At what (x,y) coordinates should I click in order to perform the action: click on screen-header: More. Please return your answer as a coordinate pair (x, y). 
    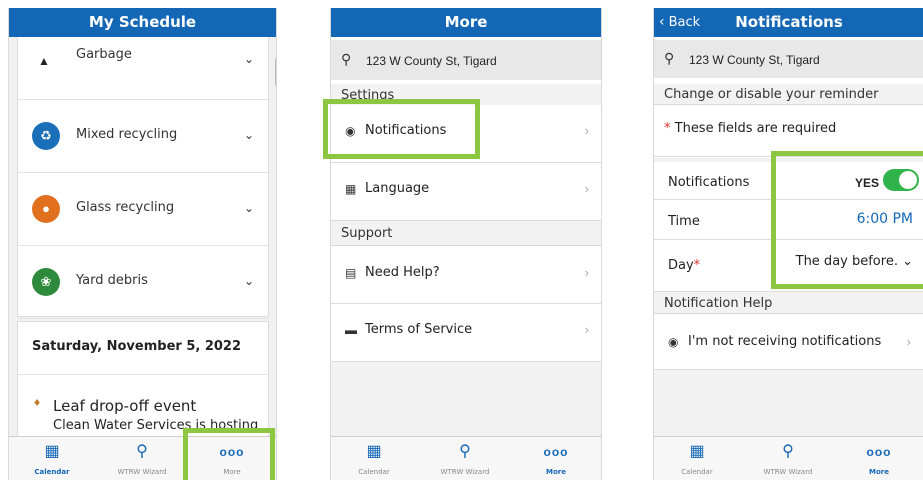
    Looking at the image, I should click on (466, 22).